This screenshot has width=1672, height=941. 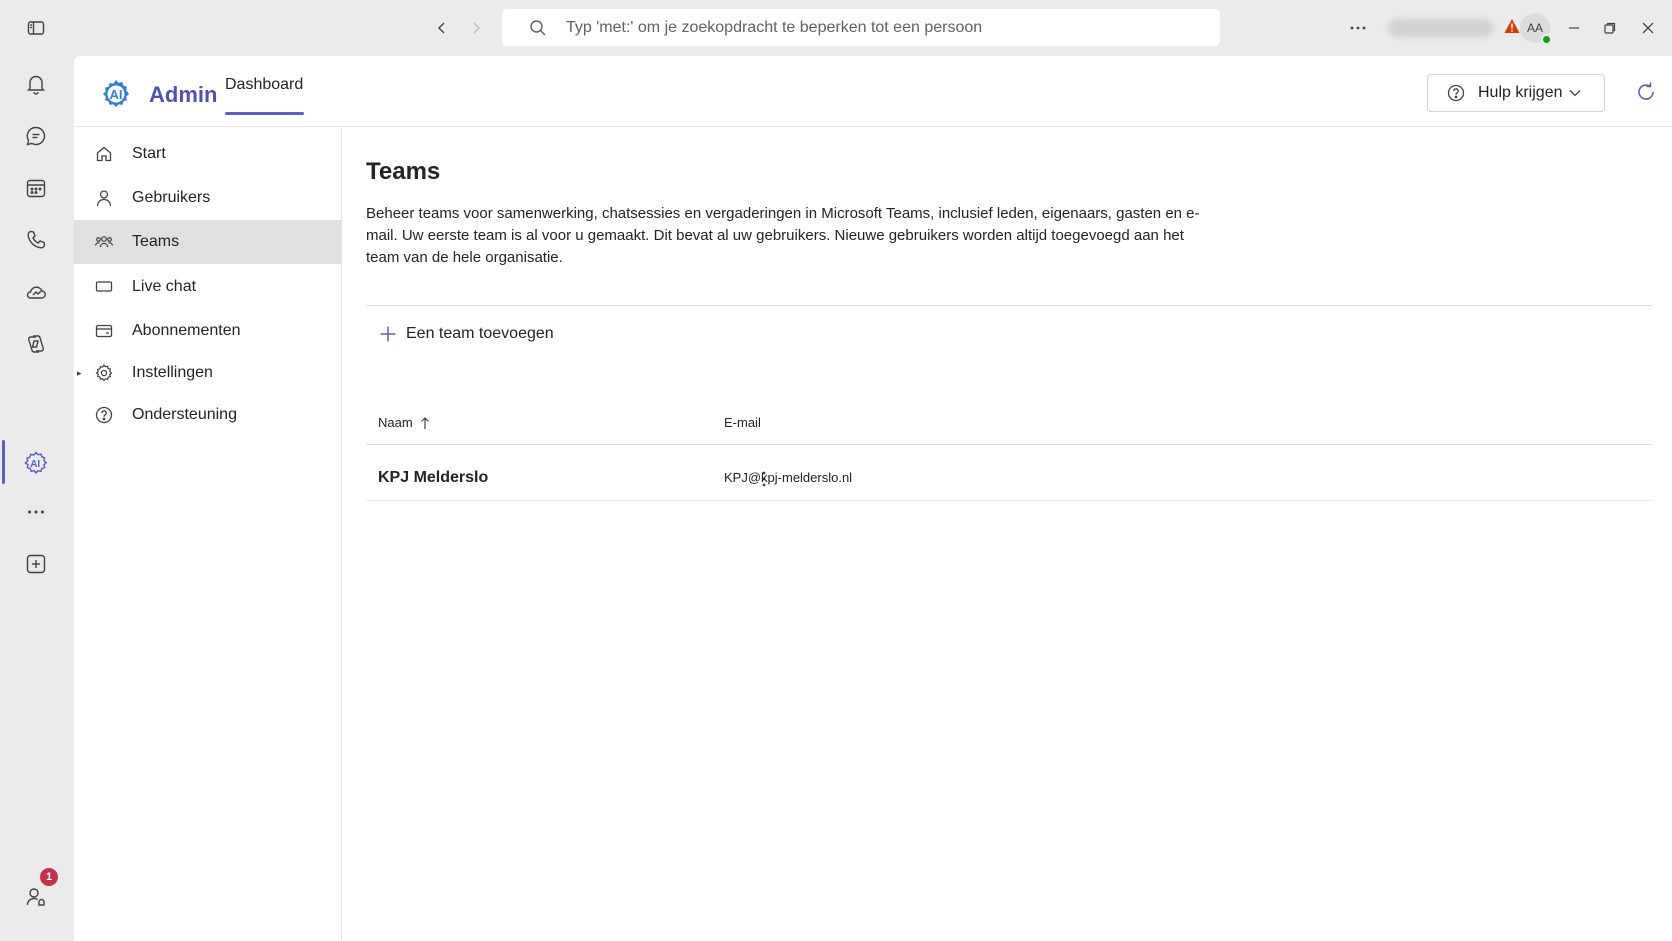 I want to click on add-team-button: Een team toevoegen, so click(x=466, y=334).